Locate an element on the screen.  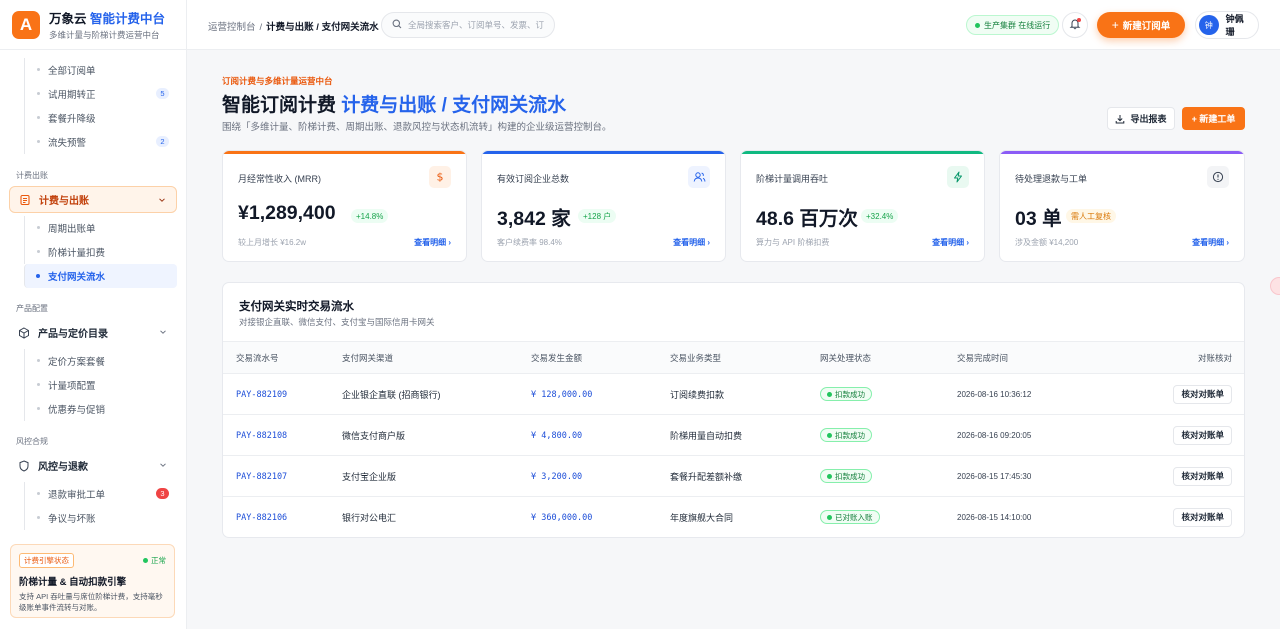
brand-tagline: 多维计量与阶梯计费运营中台 is located at coordinates (104, 35).